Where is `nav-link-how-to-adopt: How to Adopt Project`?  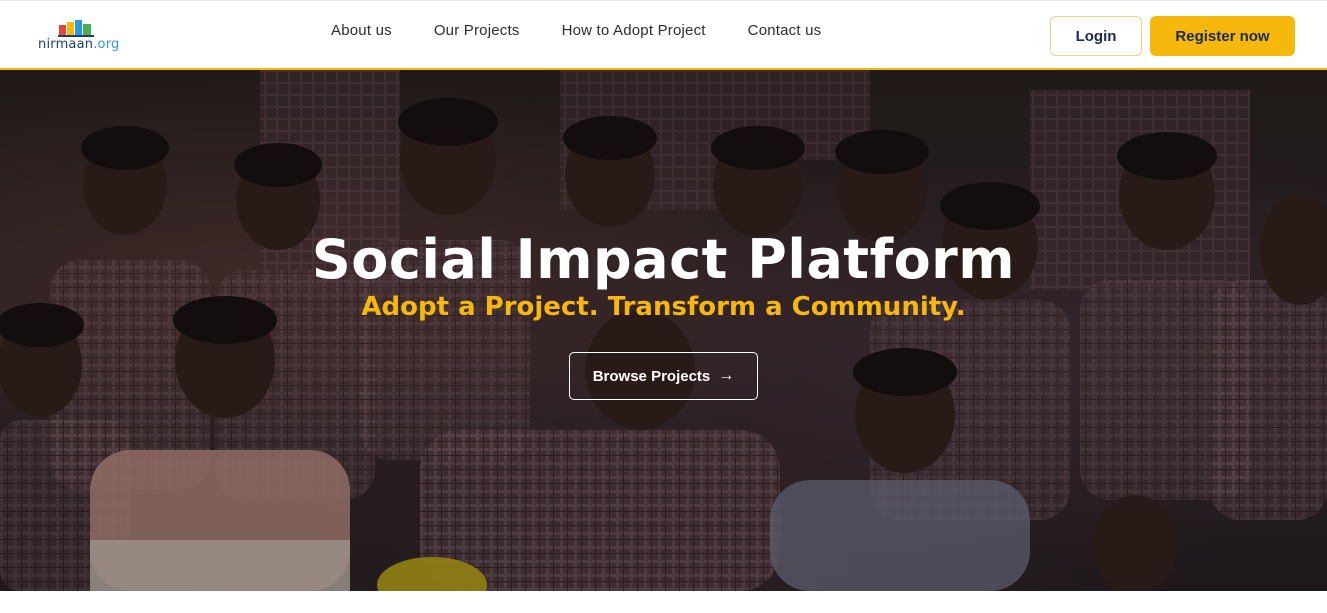
nav-link-how-to-adopt: How to Adopt Project is located at coordinates (634, 30).